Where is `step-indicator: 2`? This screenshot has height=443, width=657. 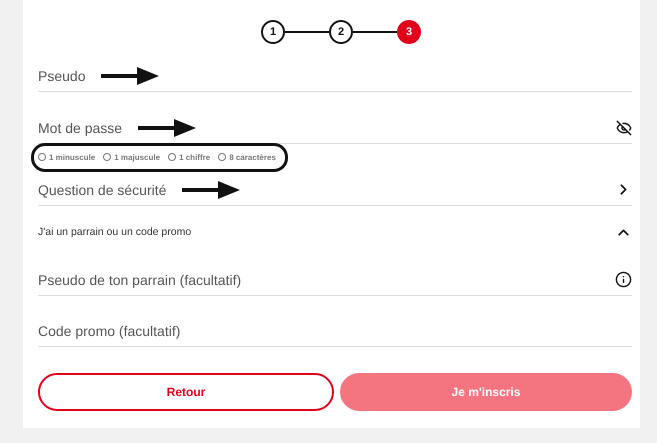 step-indicator: 2 is located at coordinates (341, 32).